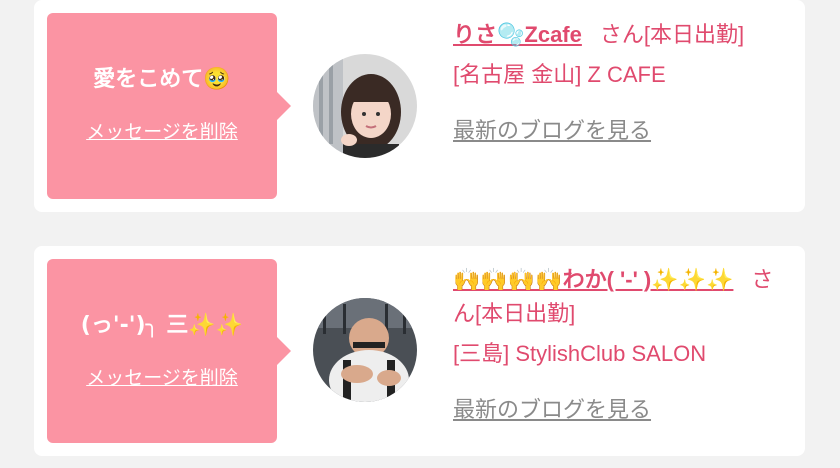 Image resolution: width=840 pixels, height=468 pixels. Describe the element at coordinates (559, 74) in the screenshot. I see `cast-location: [名古屋 金山] Z CAFE` at that location.